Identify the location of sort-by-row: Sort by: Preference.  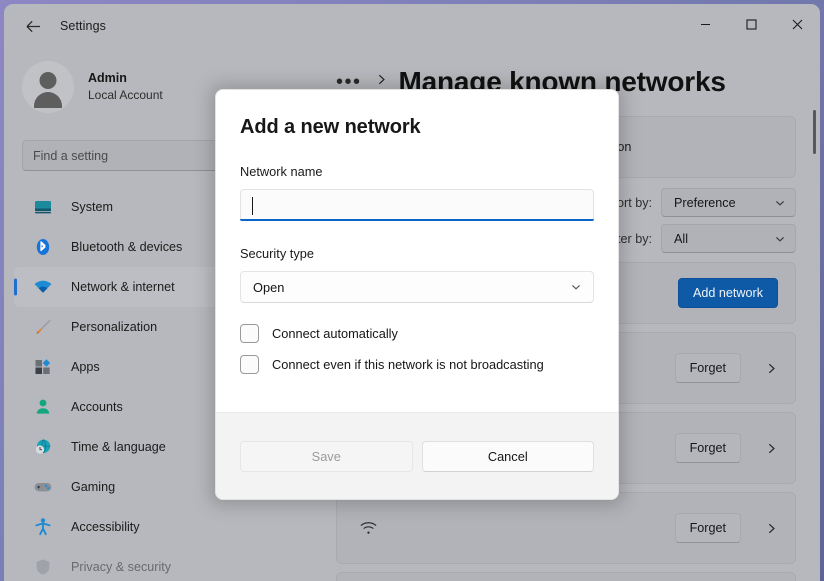
(702, 202).